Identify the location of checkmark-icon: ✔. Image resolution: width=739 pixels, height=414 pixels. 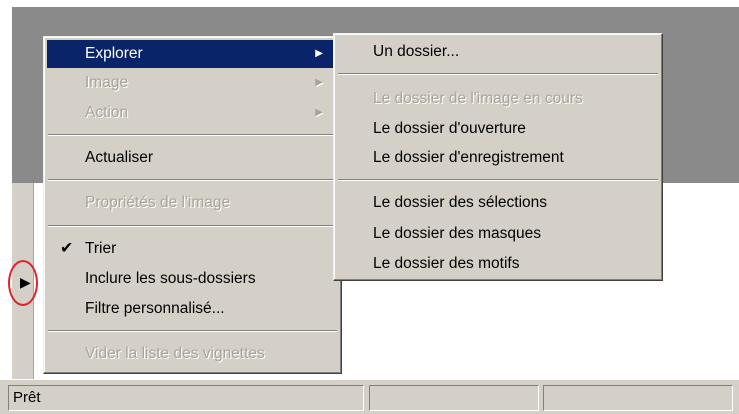
(67, 248).